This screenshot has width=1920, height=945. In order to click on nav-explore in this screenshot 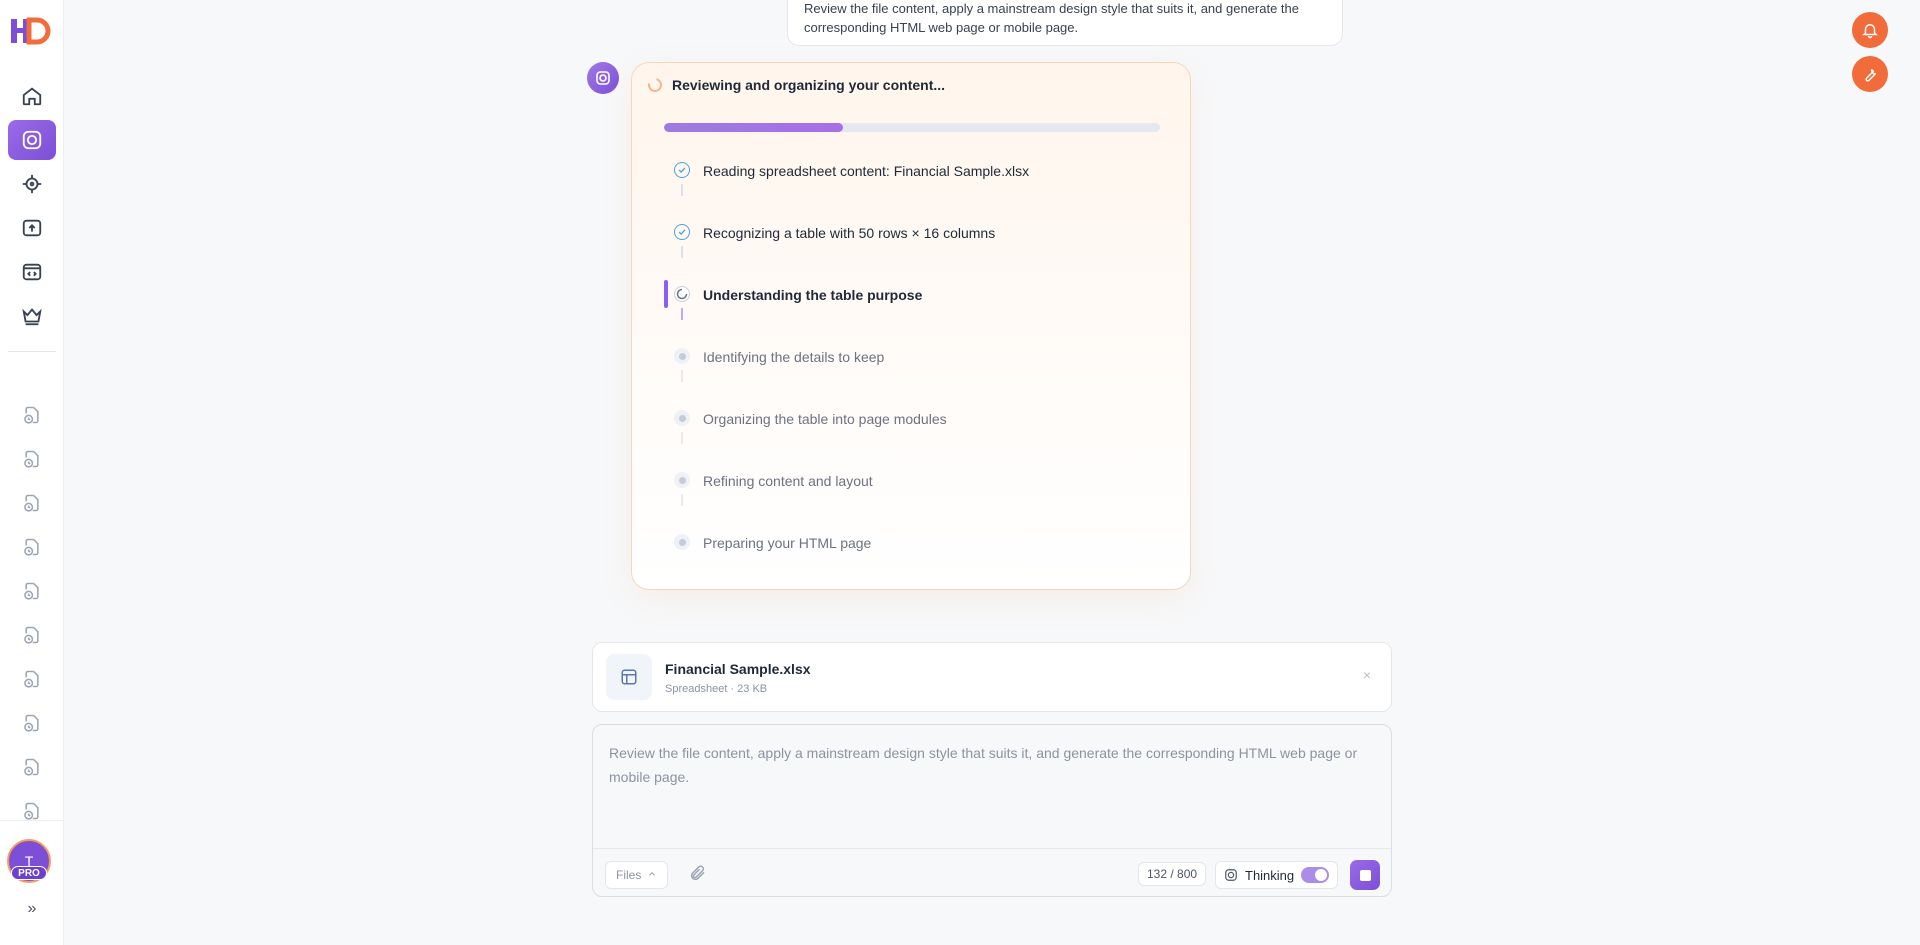, I will do `click(32, 184)`.